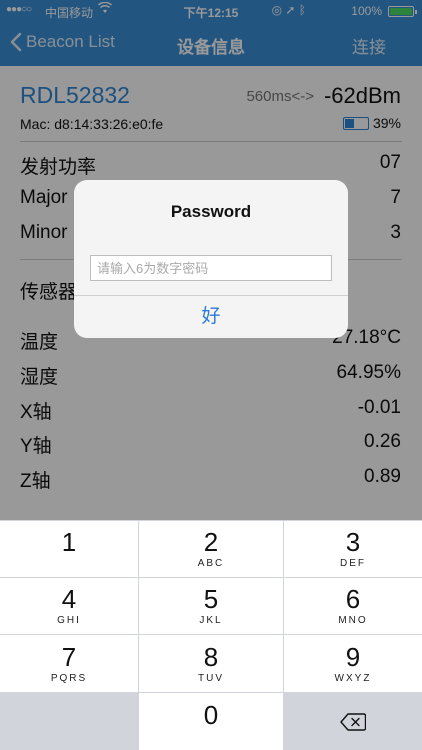  Describe the element at coordinates (353, 599) in the screenshot. I see `key-digit: 6` at that location.